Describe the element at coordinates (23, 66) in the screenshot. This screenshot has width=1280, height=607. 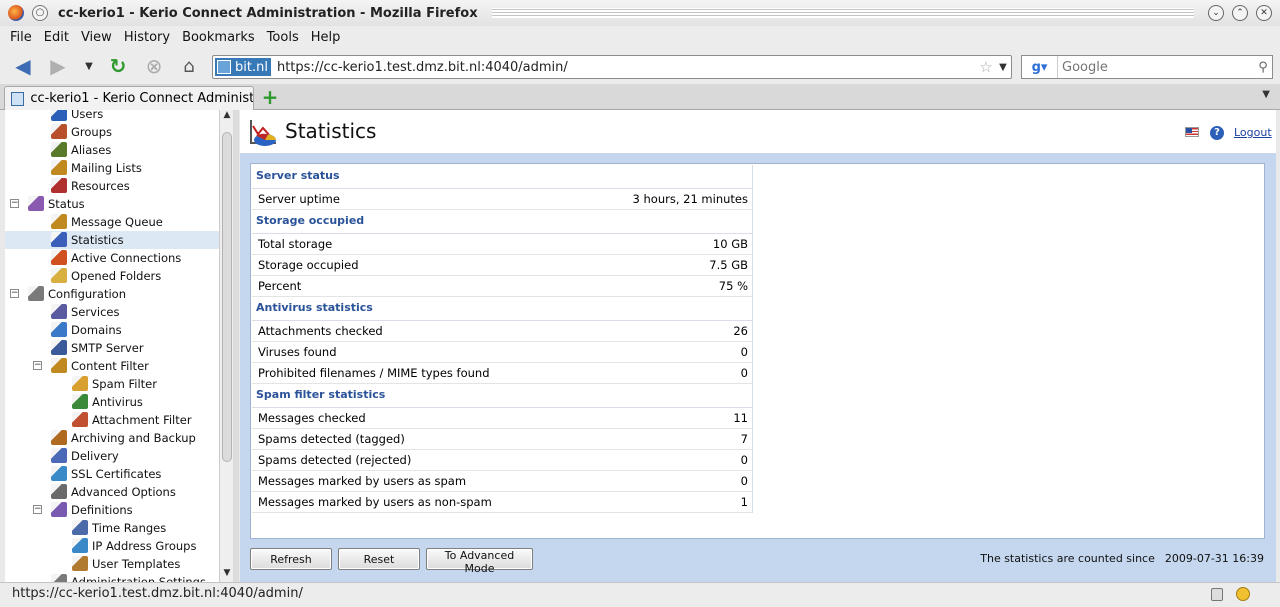
I see `back-arrow-icon: ◀` at that location.